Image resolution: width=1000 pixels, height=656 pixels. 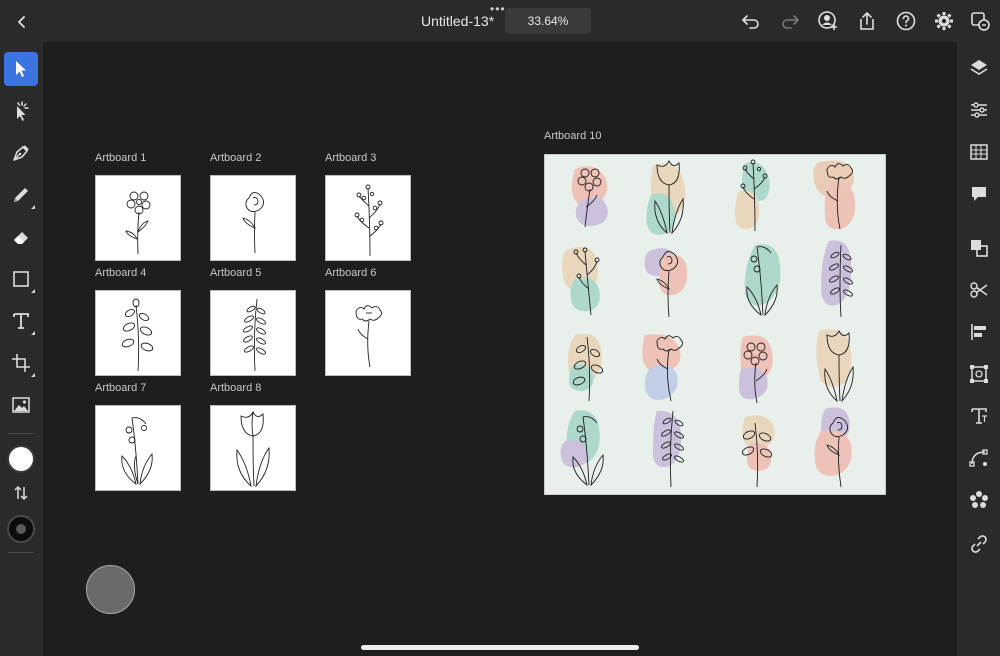 I want to click on flower-pattern-illustration, so click(x=708, y=323).